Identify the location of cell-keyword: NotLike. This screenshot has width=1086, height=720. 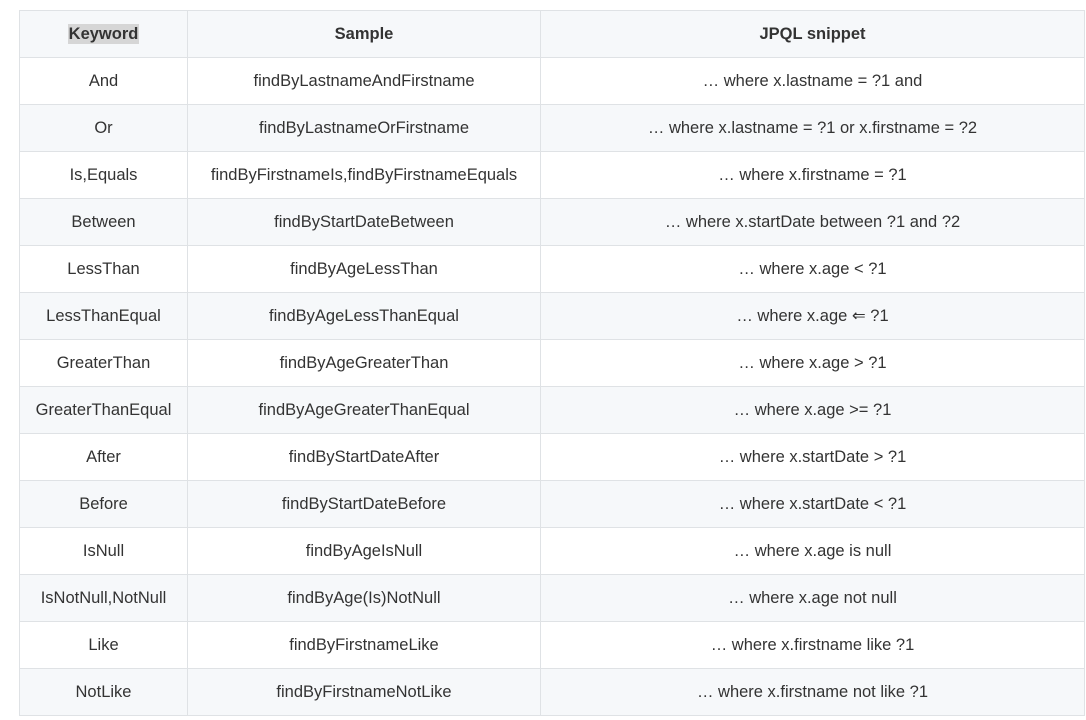
(104, 692).